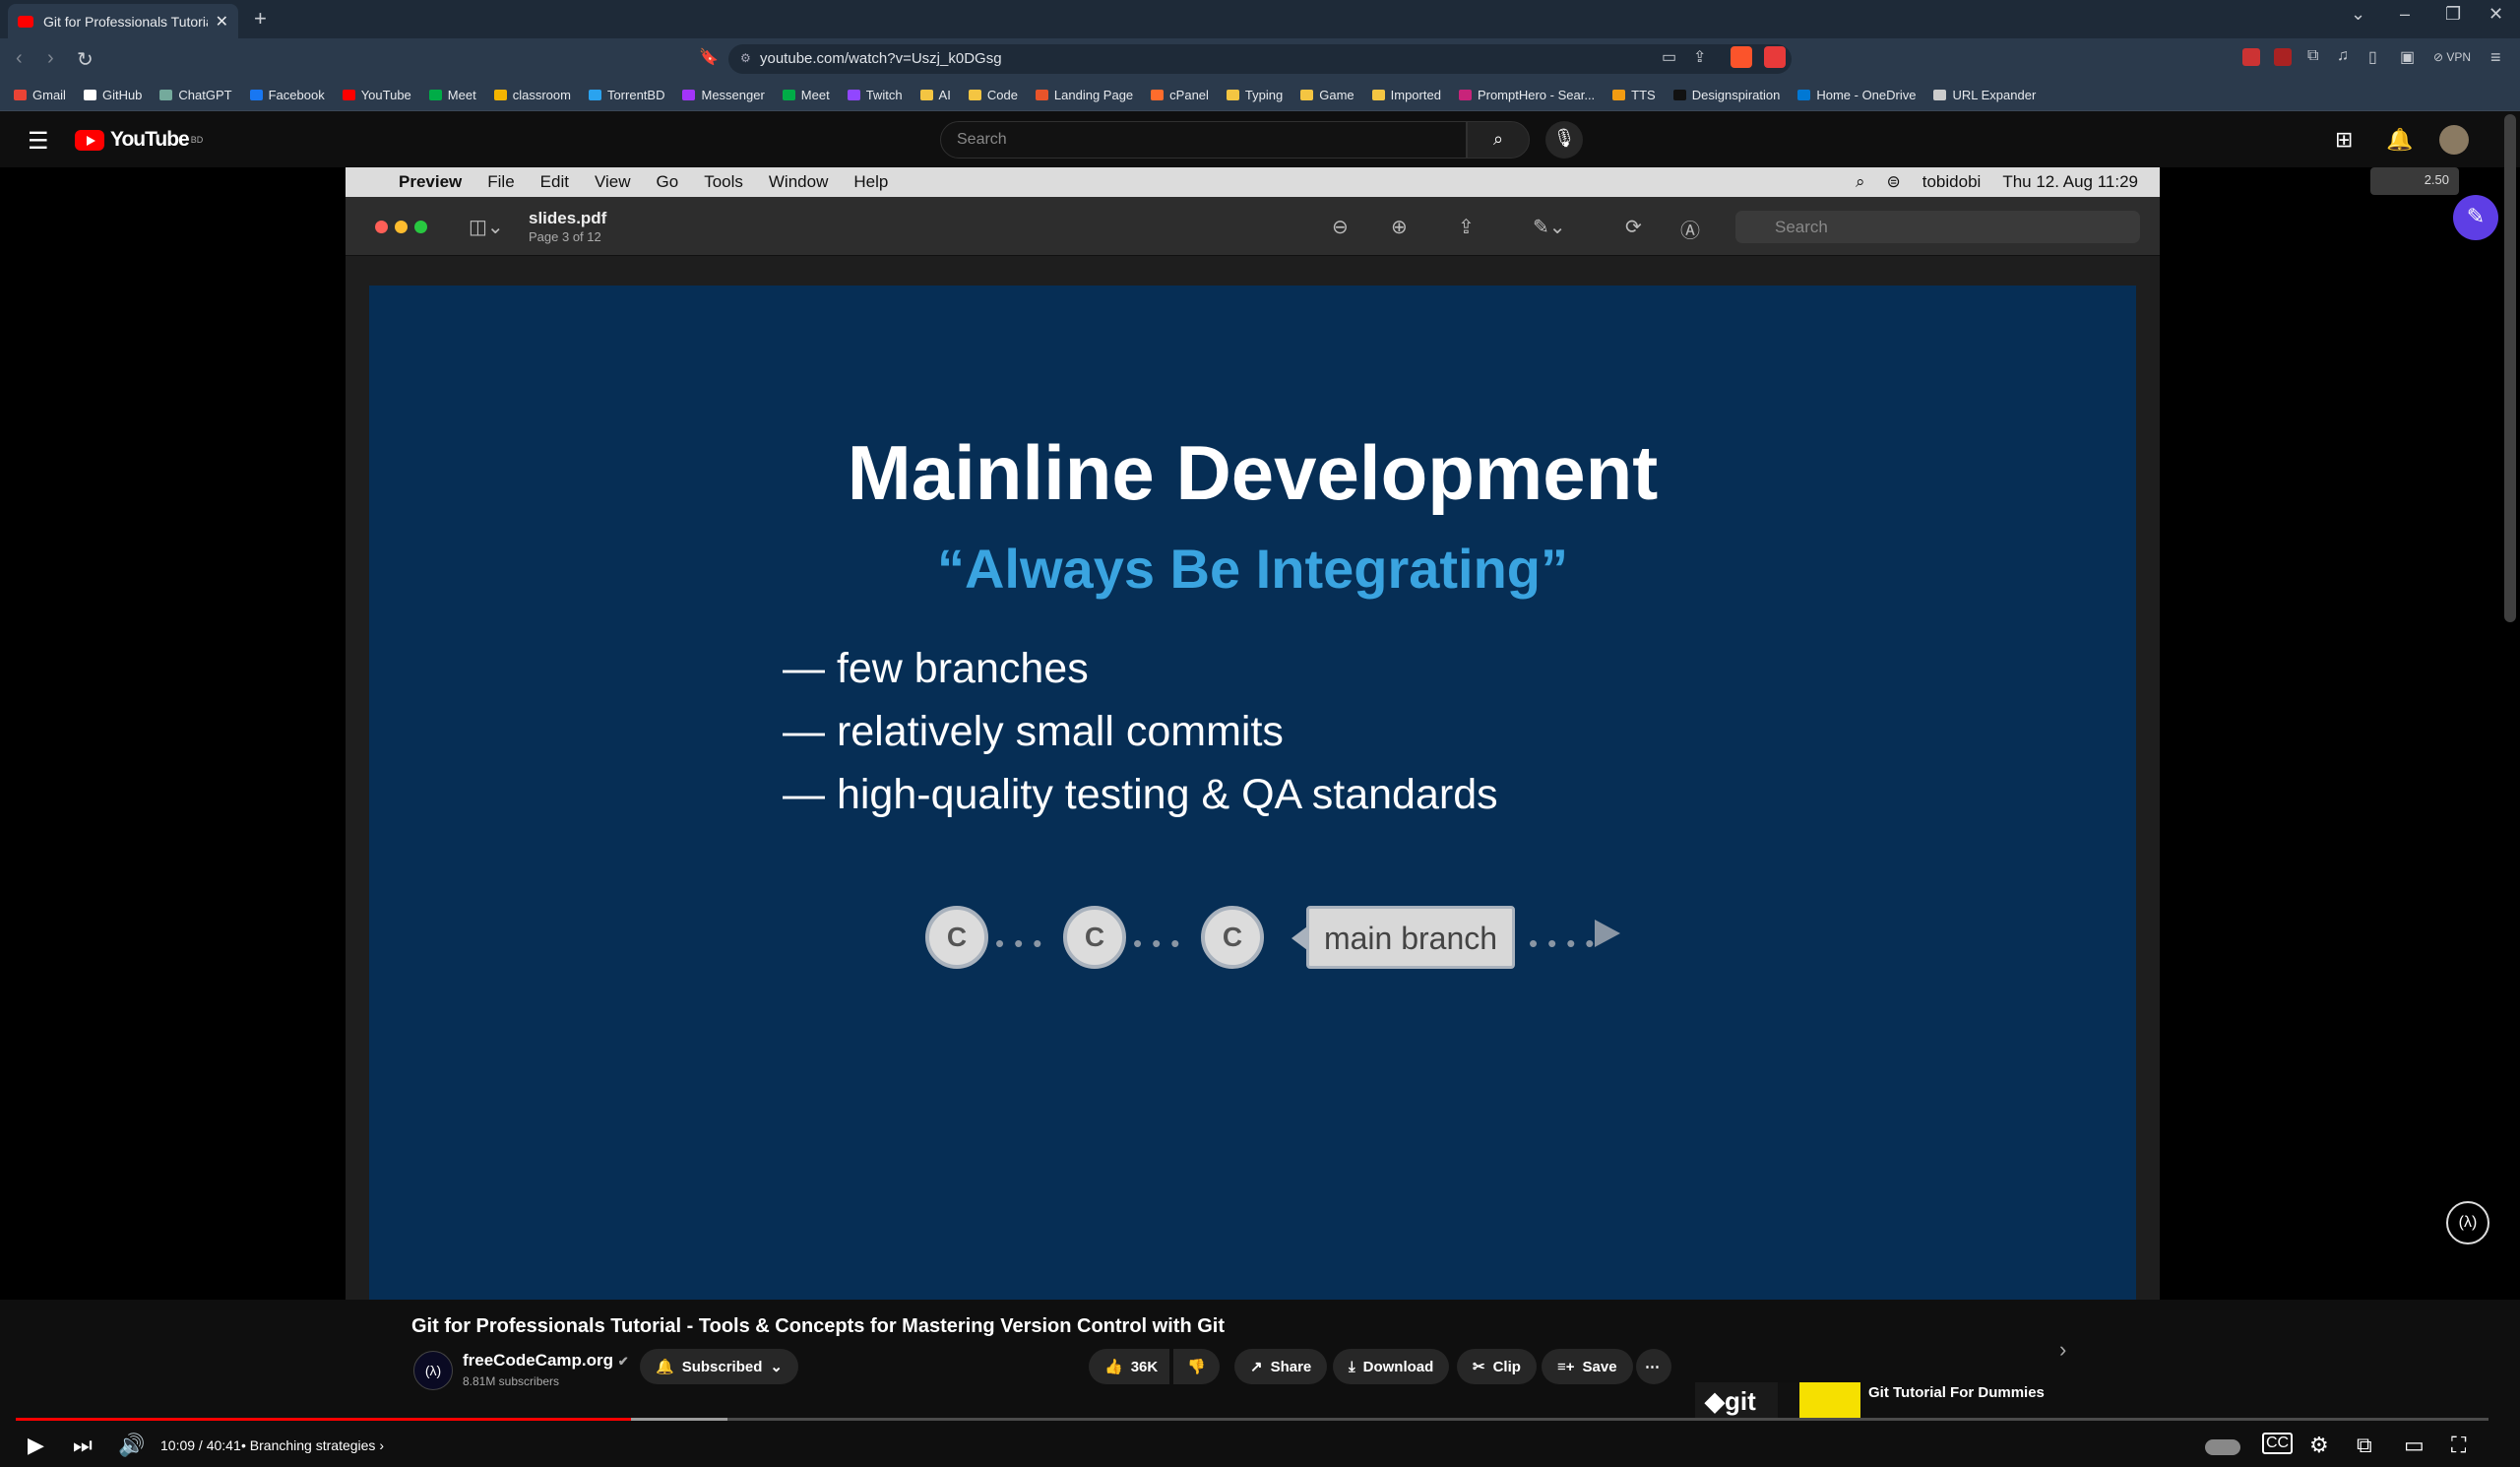  Describe the element at coordinates (1180, 95) in the screenshot. I see `bookmark-item: cPanel` at that location.